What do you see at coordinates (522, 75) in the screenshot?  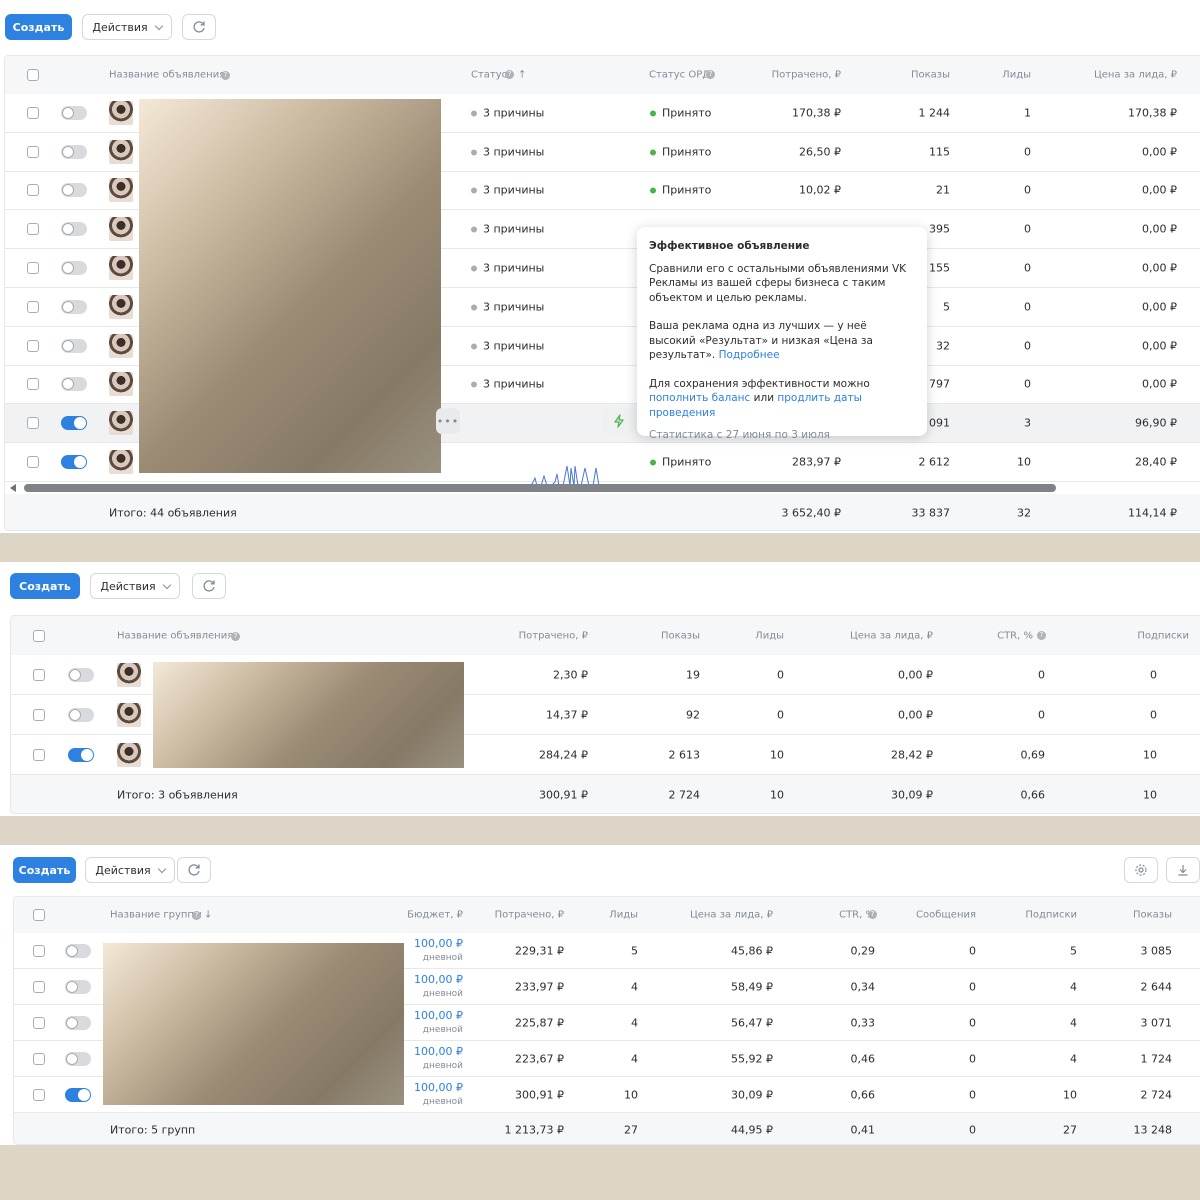 I see `sort-arrow-icon: ↑` at bounding box center [522, 75].